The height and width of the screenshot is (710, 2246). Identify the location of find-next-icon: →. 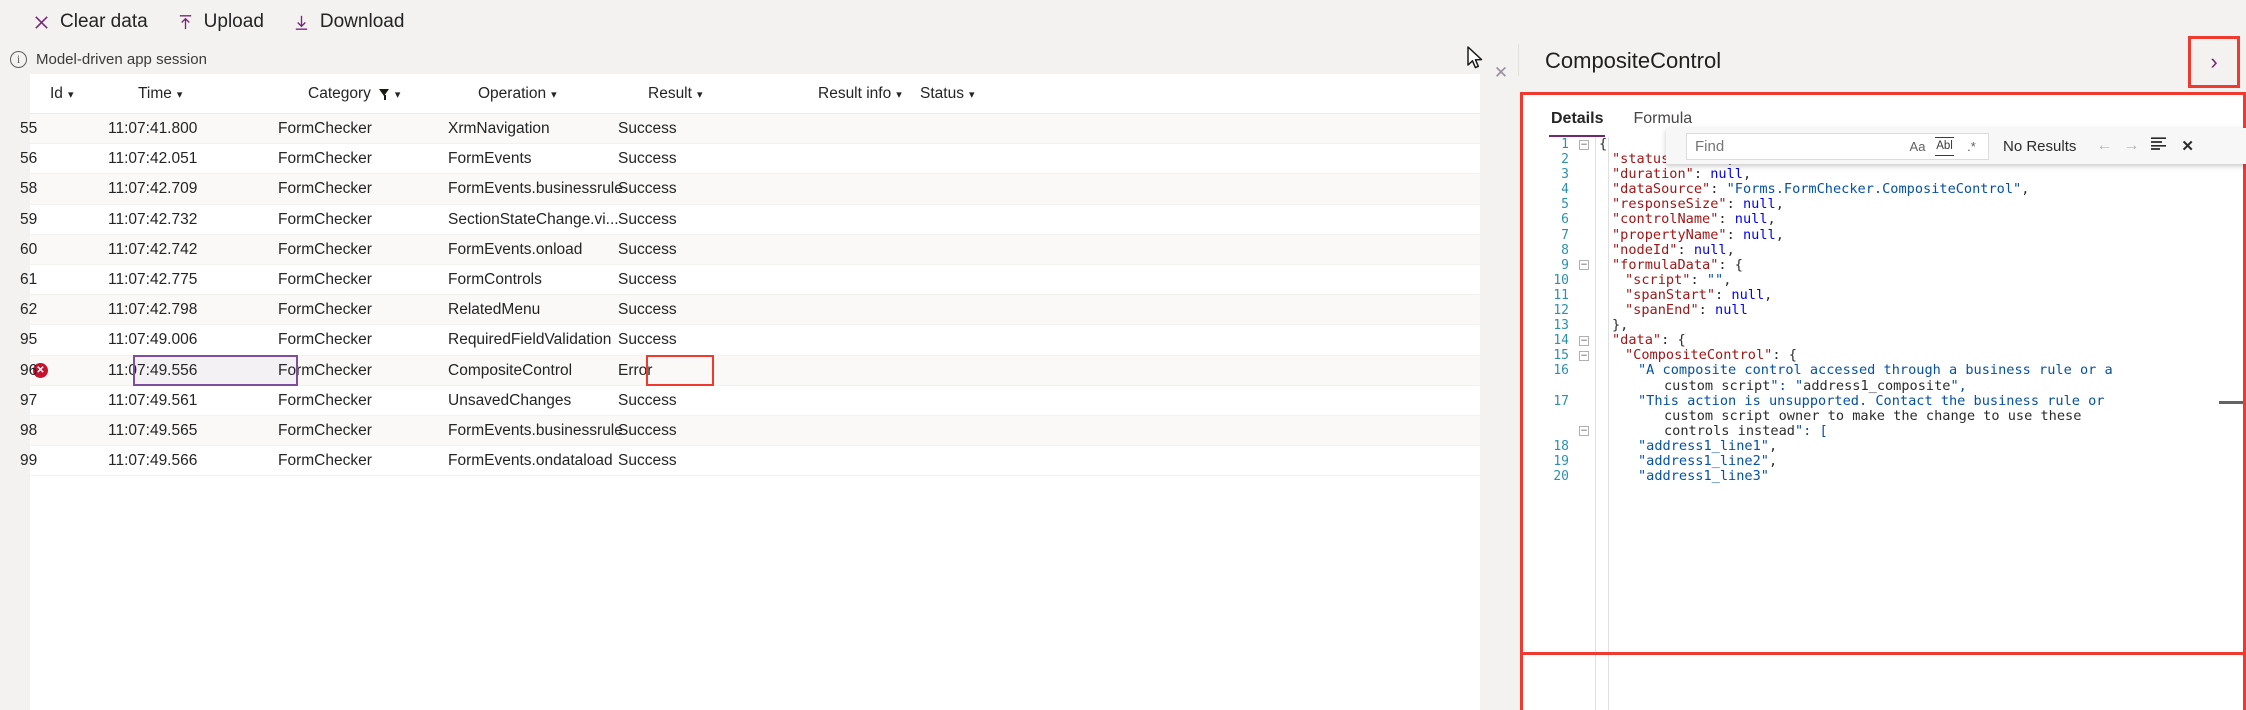
(2131, 146).